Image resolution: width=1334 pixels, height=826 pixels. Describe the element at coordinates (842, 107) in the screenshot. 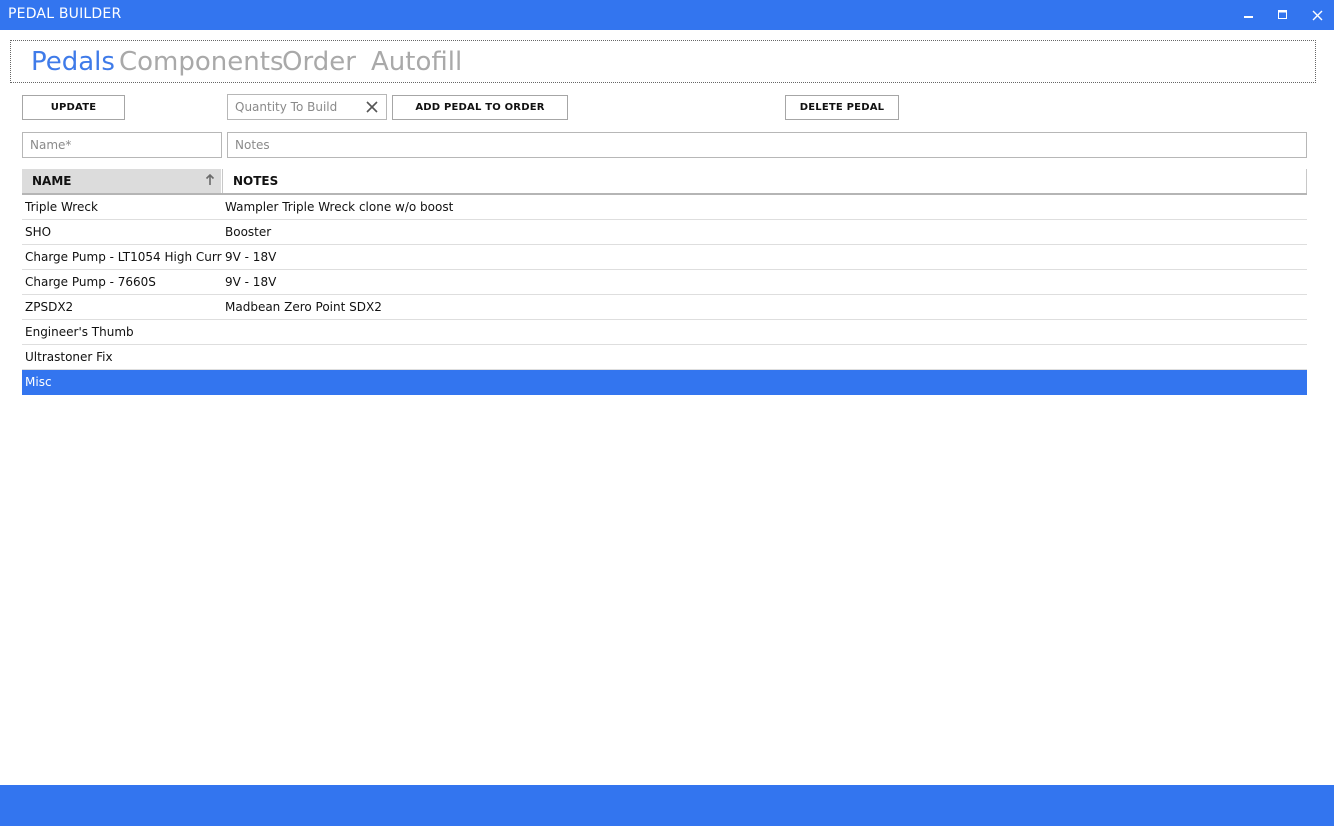

I see `delete-pedal-button: DELETE PEDAL` at that location.